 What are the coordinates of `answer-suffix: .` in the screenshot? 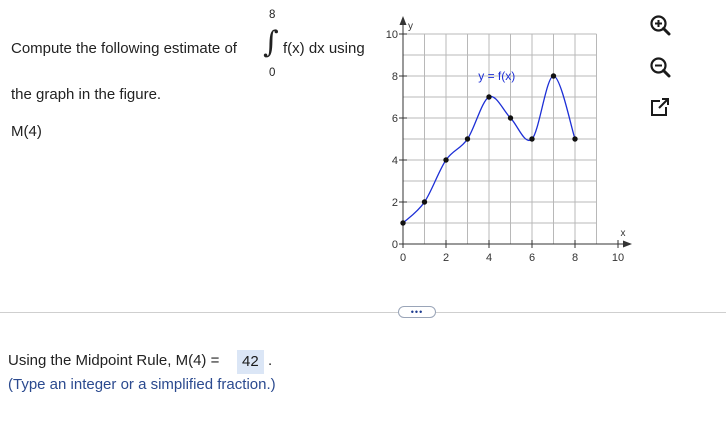 It's located at (270, 360).